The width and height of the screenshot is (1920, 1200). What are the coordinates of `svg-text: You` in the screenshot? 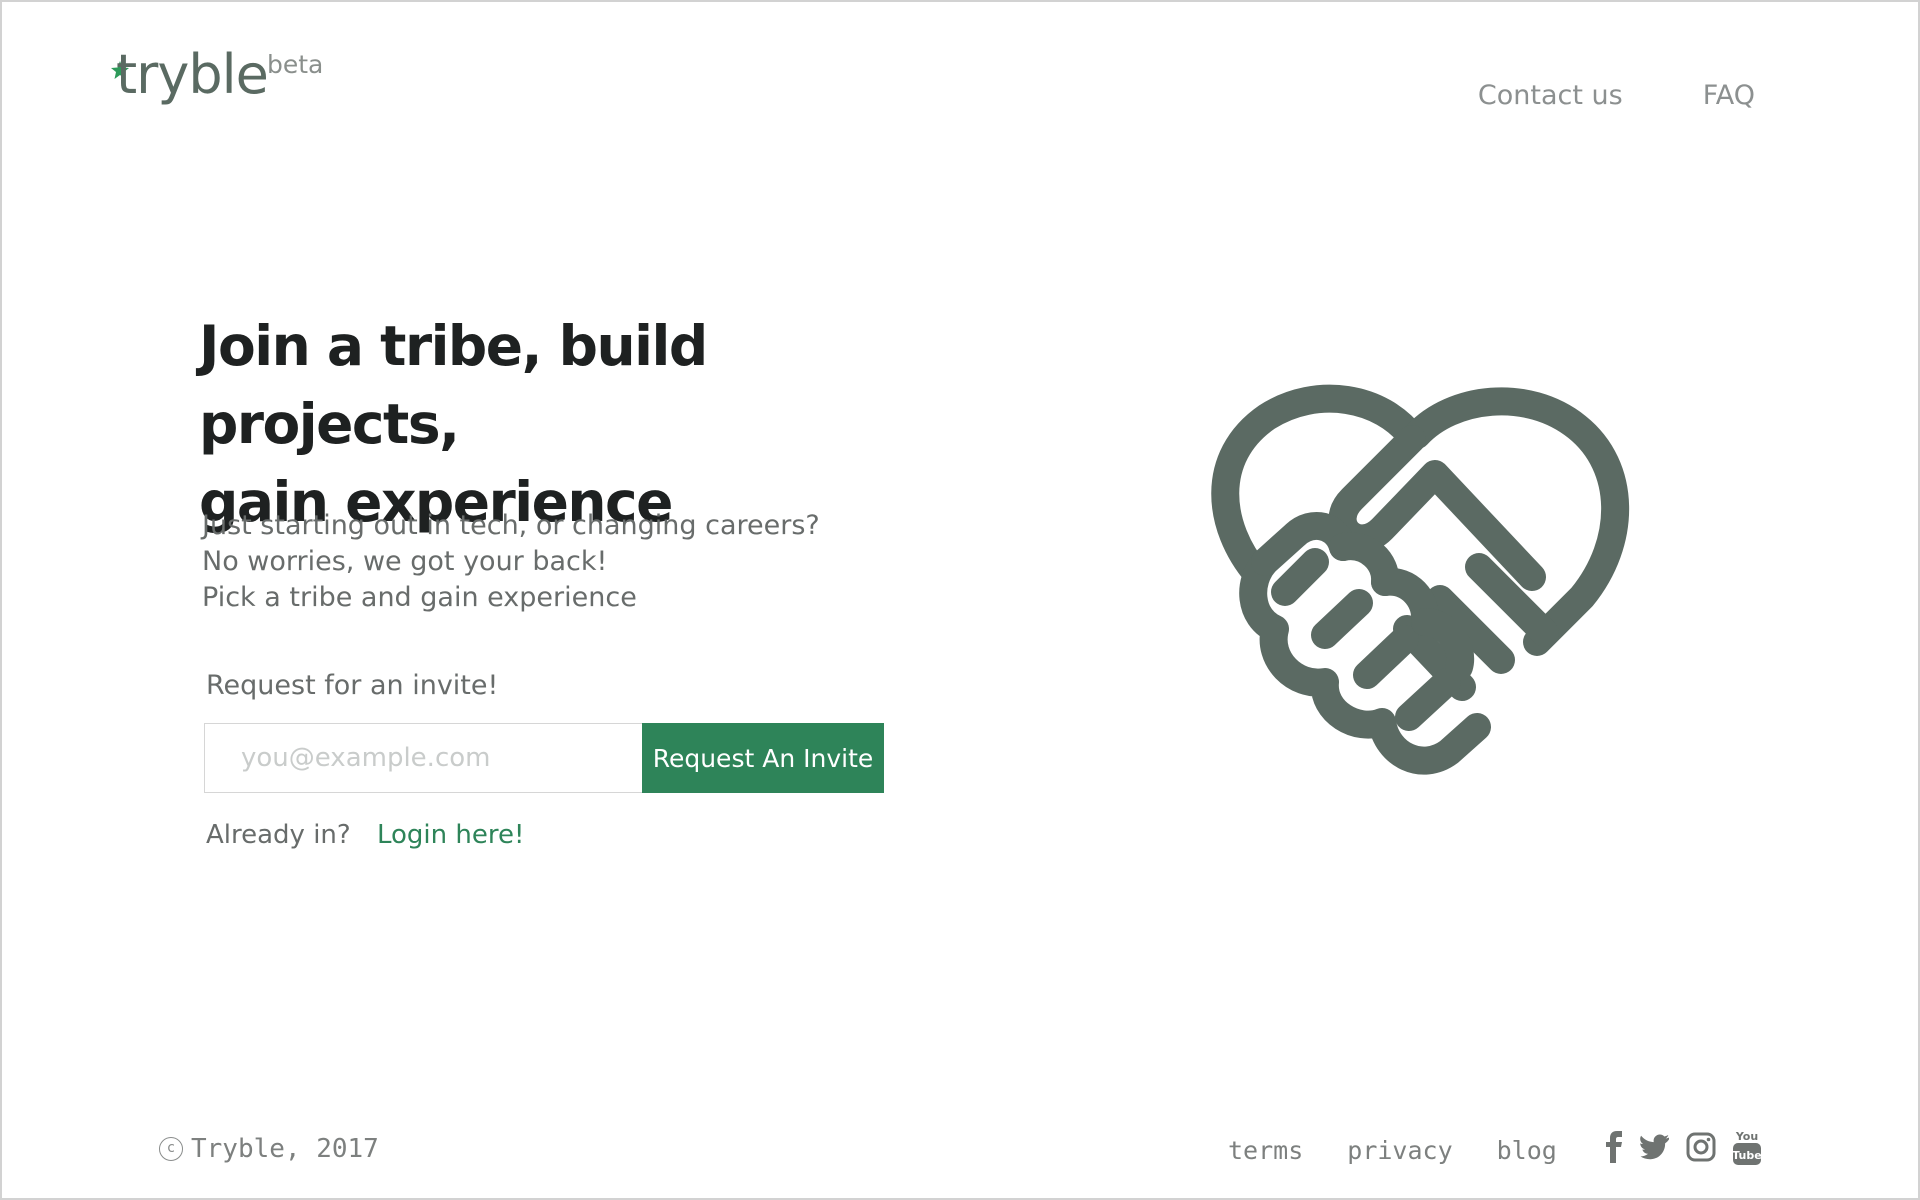 It's located at (1746, 1136).